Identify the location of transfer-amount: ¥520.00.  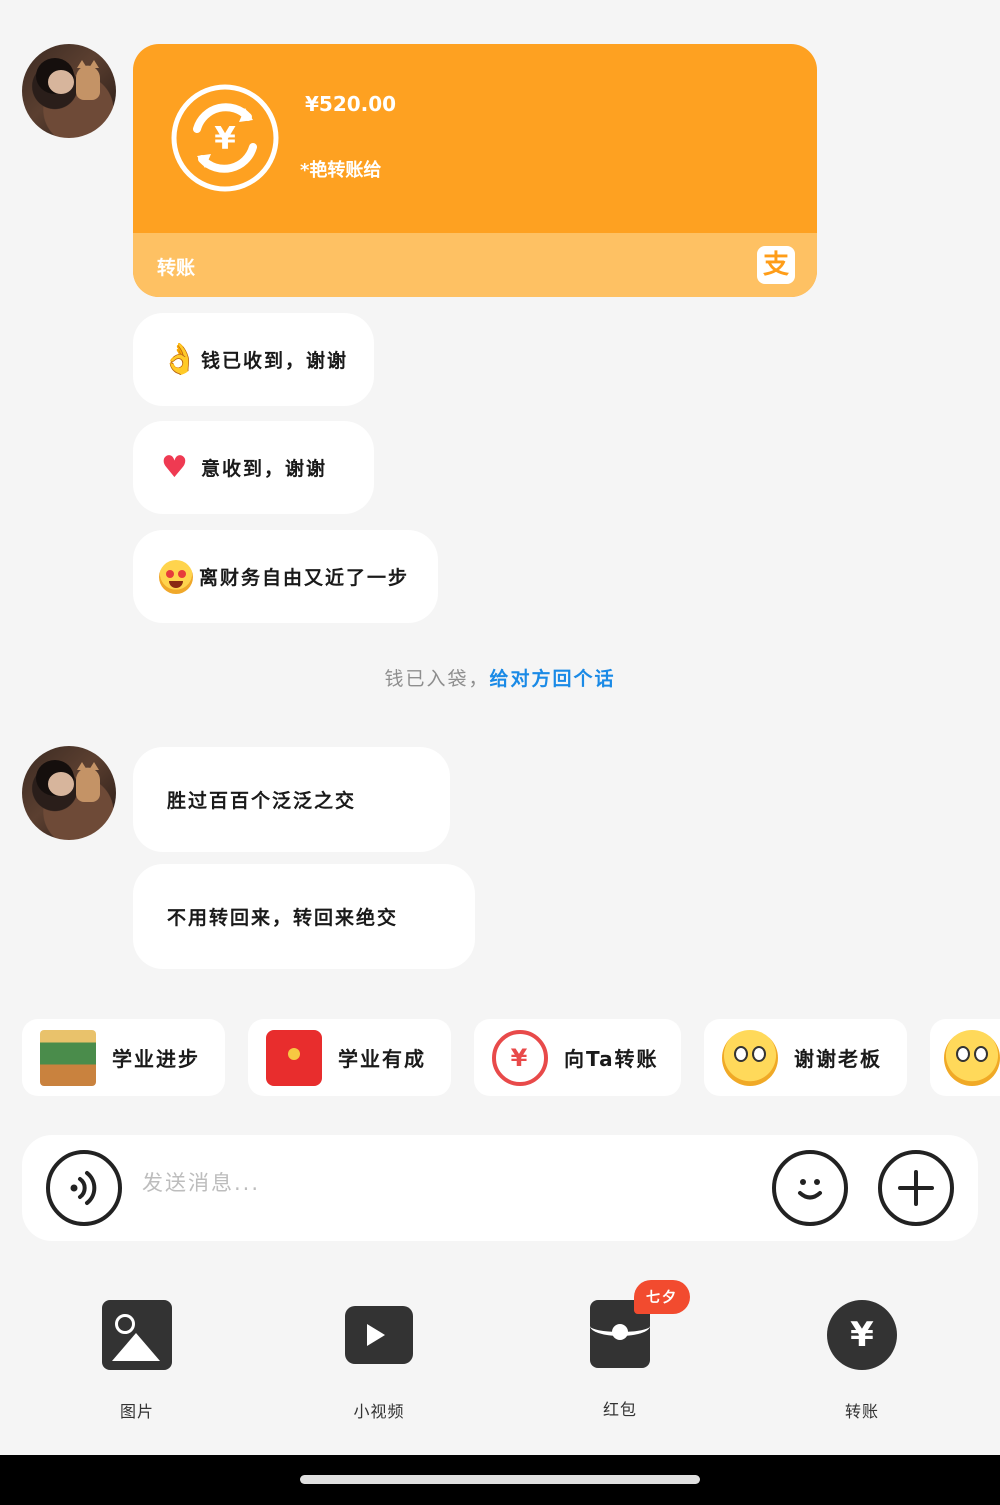
(351, 104).